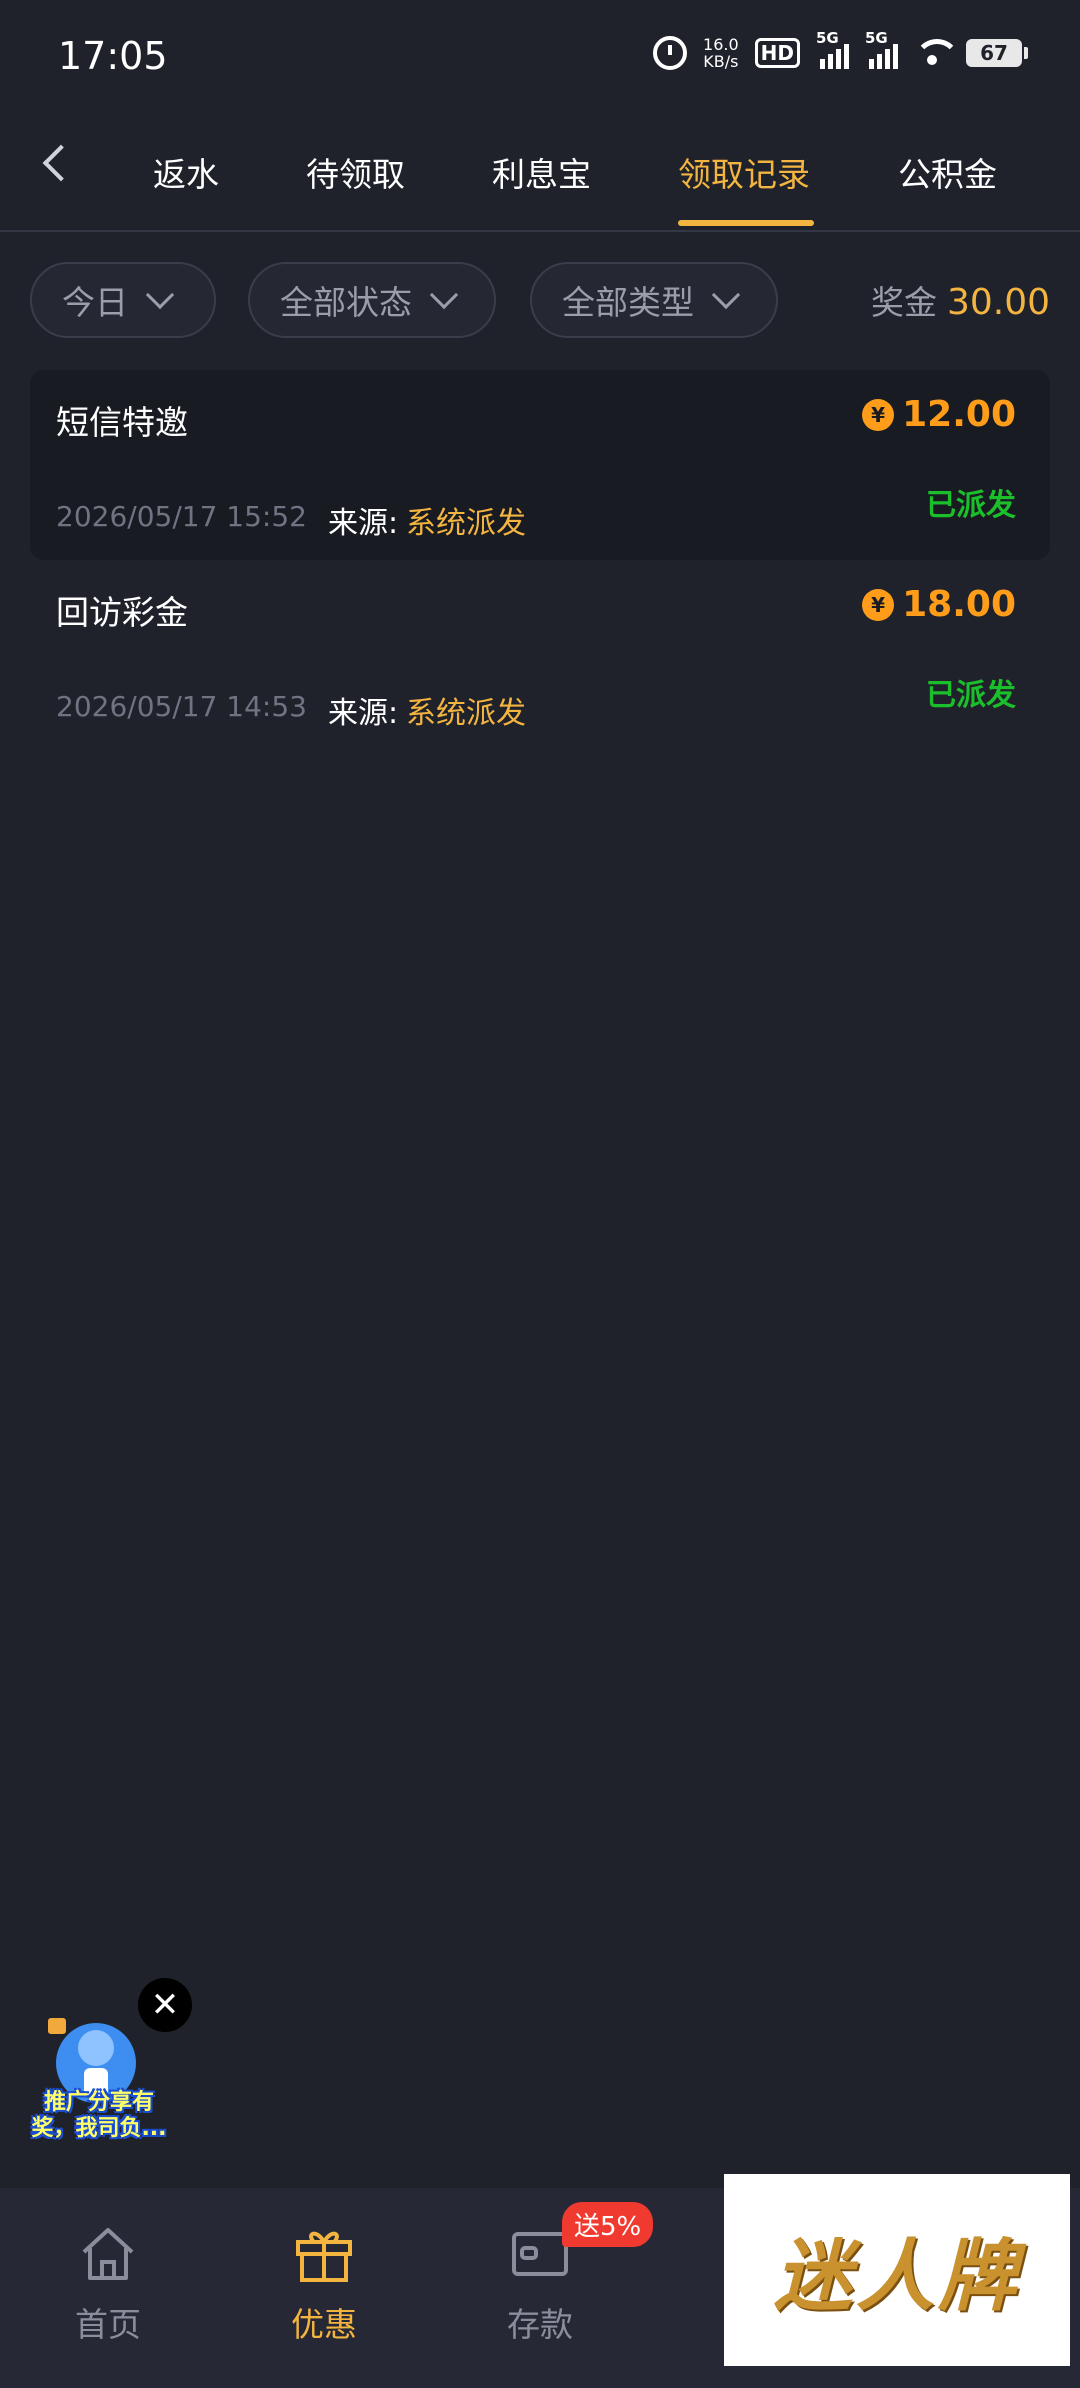 The height and width of the screenshot is (2388, 1080). Describe the element at coordinates (122, 612) in the screenshot. I see `record-title: 回访彩金` at that location.